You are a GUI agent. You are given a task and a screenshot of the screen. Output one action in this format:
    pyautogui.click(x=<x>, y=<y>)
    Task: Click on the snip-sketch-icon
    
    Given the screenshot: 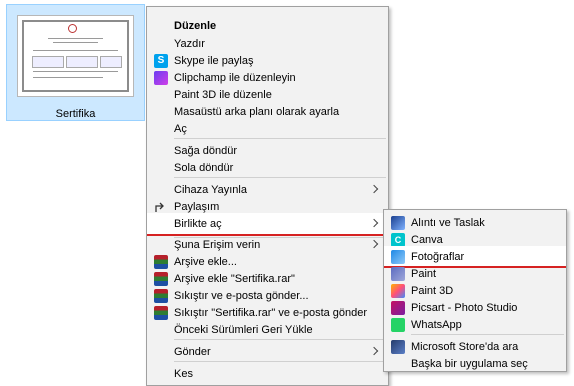 What is the action you would take?
    pyautogui.click(x=398, y=223)
    